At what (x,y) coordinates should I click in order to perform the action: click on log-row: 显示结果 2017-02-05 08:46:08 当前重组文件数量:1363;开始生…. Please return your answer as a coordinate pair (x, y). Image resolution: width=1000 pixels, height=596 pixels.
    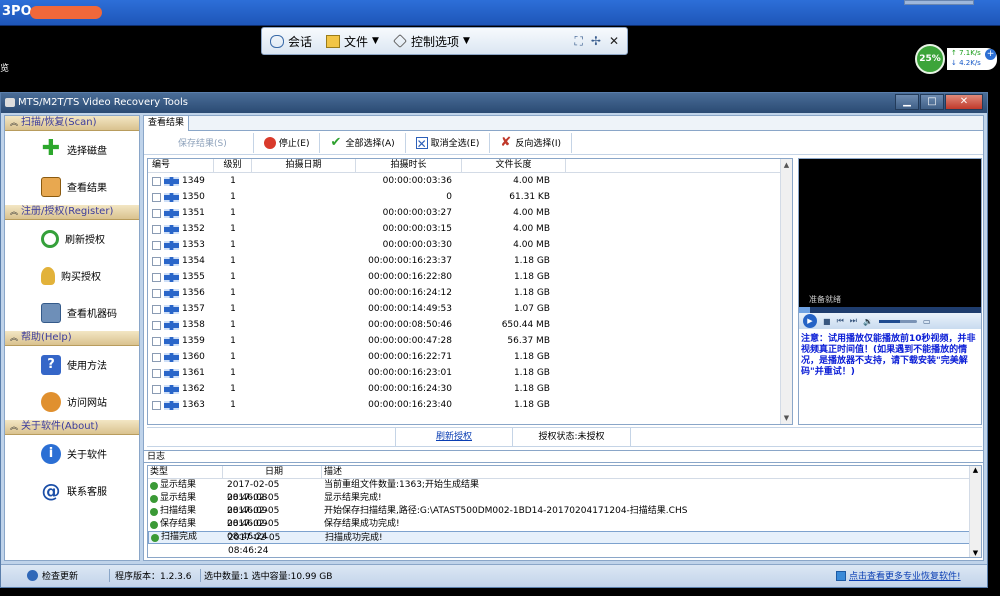
    Looking at the image, I should click on (564, 491).